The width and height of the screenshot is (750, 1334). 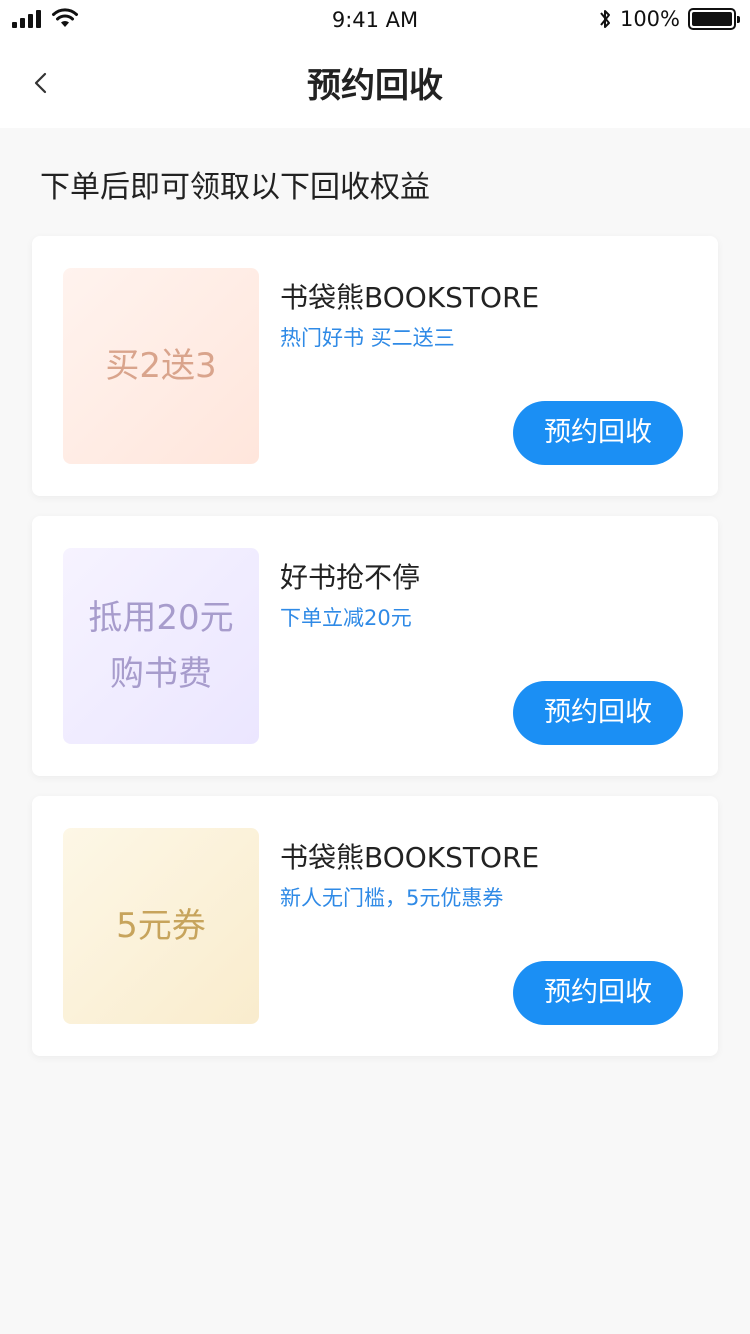 I want to click on thumbnail-text-line: 购书费, so click(x=160, y=674).